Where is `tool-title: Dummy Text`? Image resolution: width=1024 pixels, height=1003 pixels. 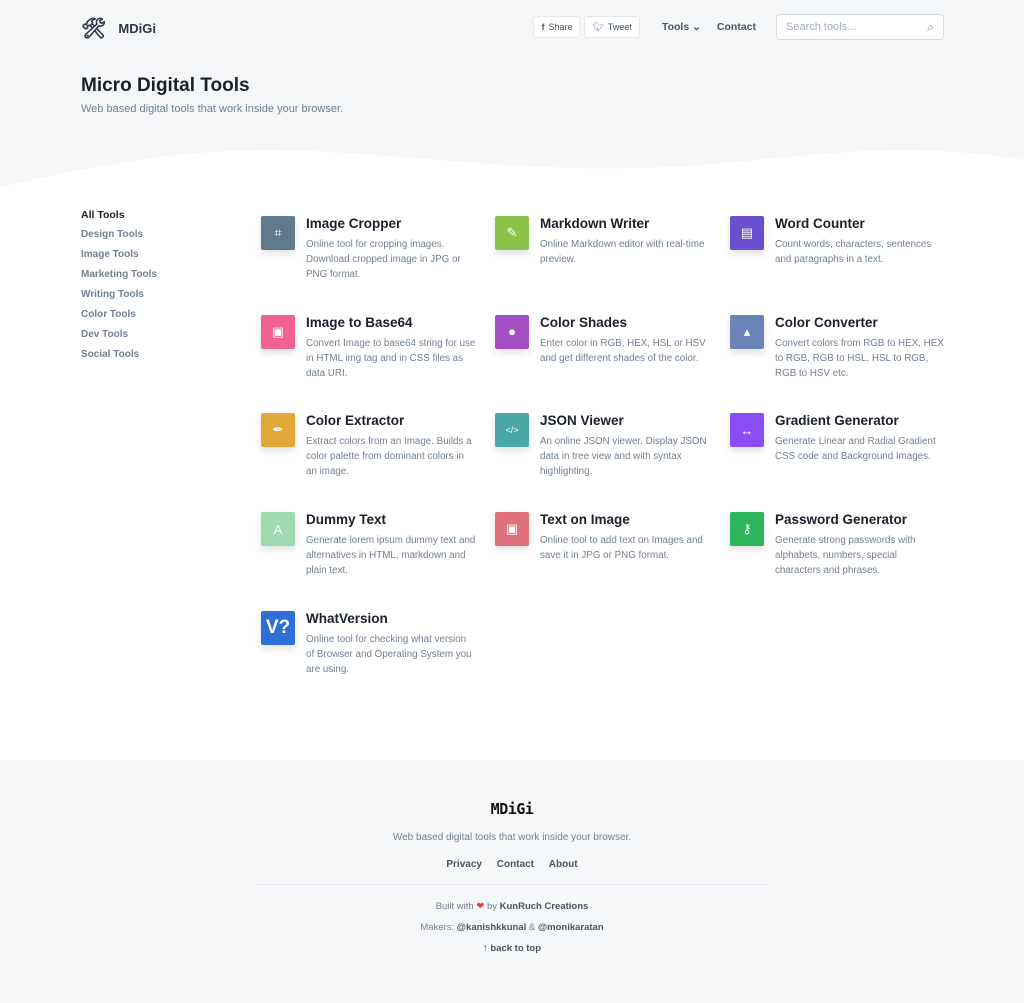
tool-title: Dummy Text is located at coordinates (391, 519).